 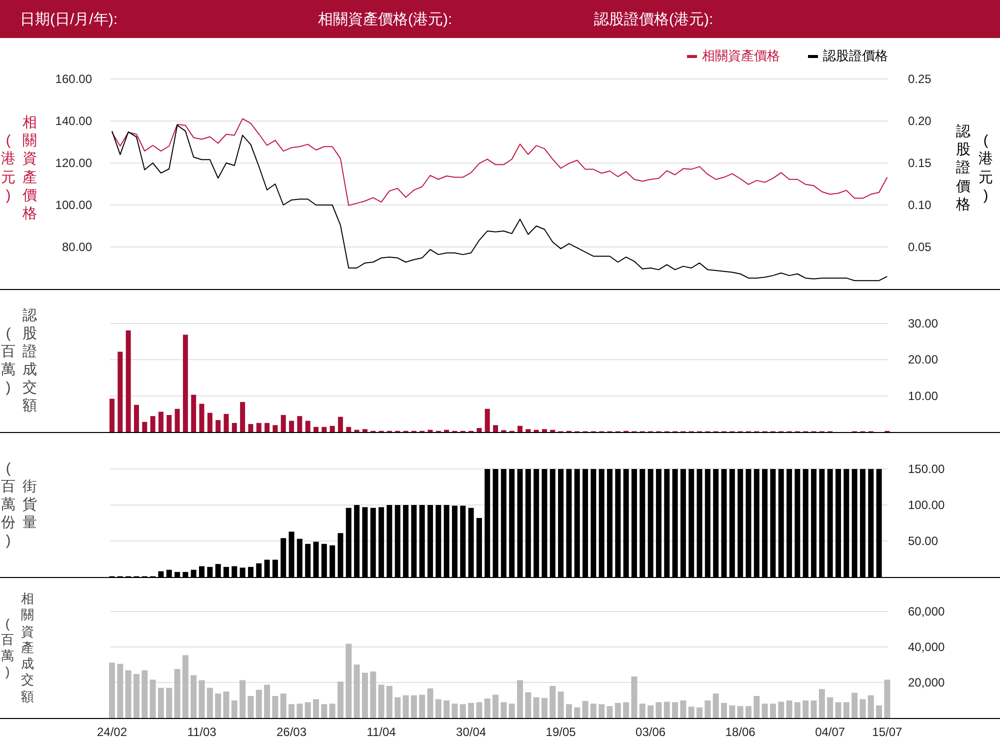 I want to click on axis-tick-label: 19/05, so click(x=561, y=732).